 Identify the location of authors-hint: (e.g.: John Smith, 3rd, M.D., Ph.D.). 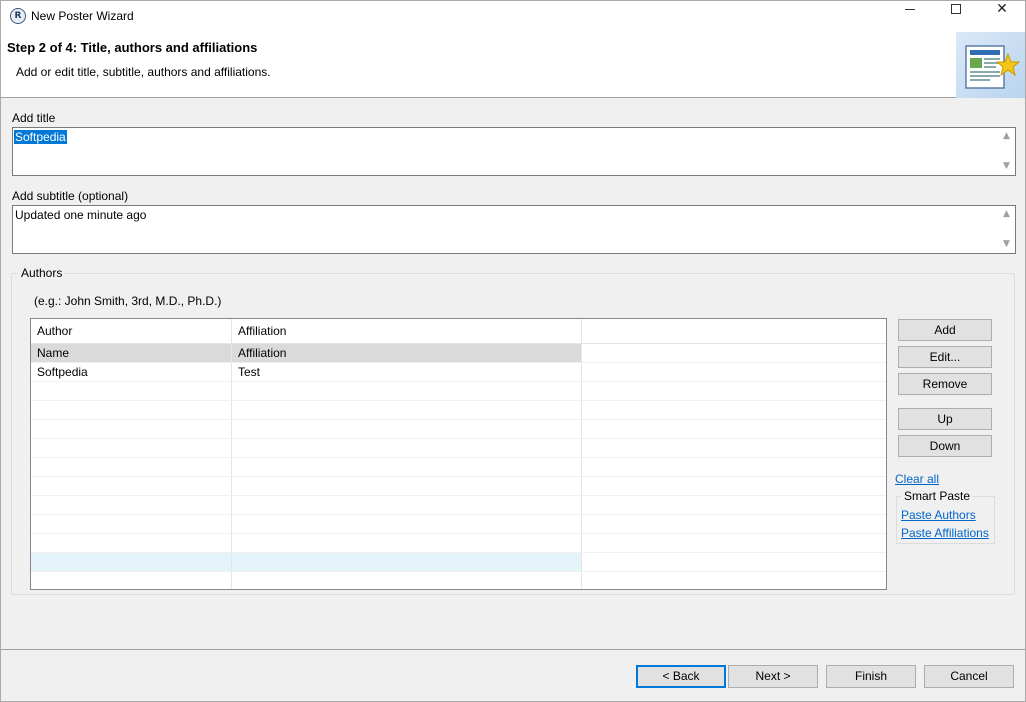
(128, 301).